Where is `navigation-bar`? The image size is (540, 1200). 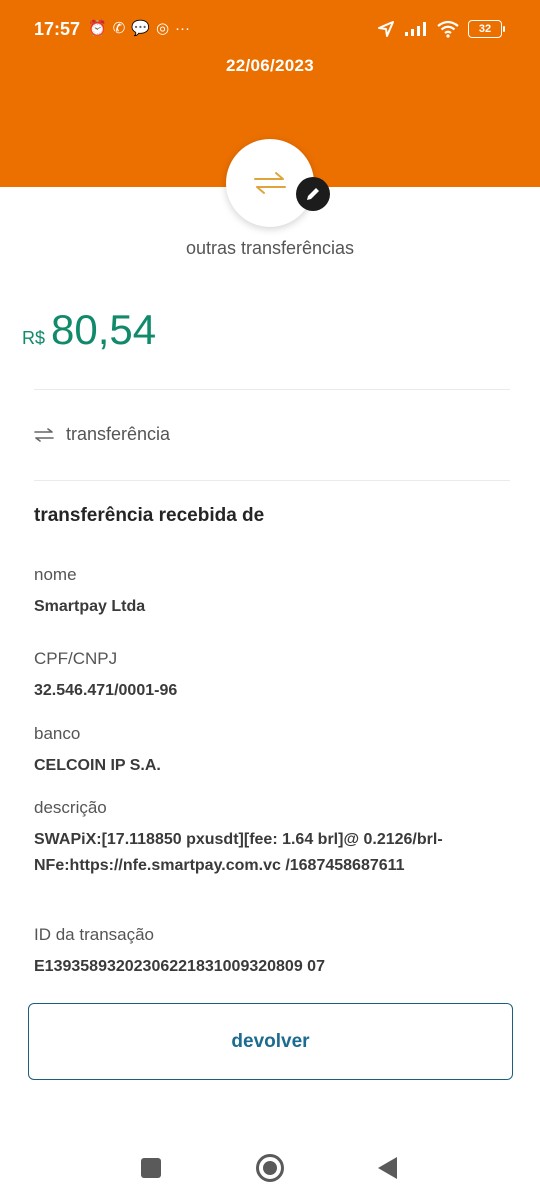 navigation-bar is located at coordinates (270, 1165).